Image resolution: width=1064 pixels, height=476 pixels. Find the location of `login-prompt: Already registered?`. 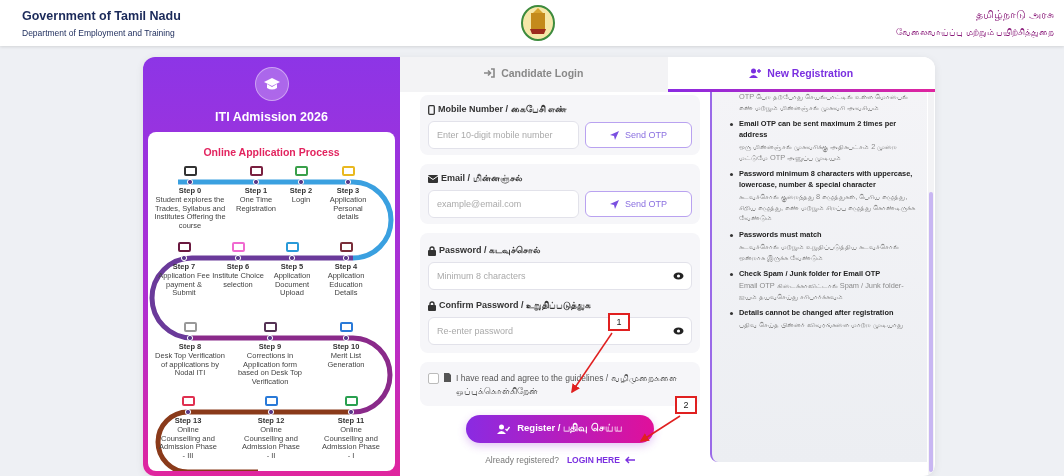

login-prompt: Already registered? is located at coordinates (522, 459).